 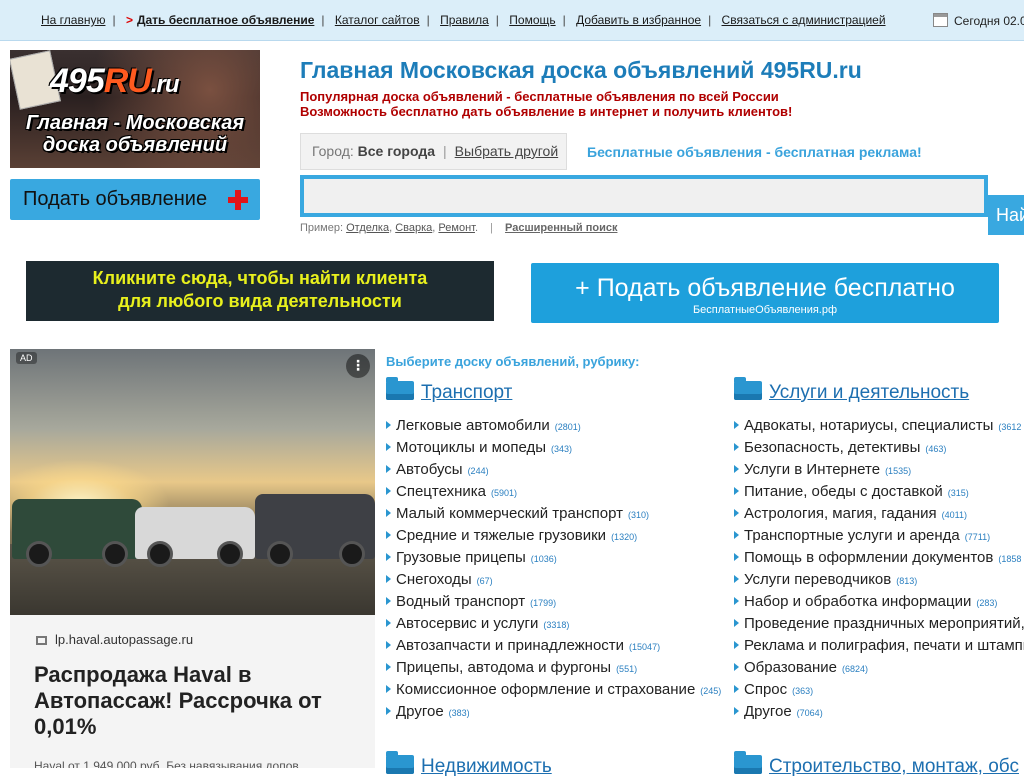 I want to click on category-header: Услуги и деятельность, so click(x=879, y=392).